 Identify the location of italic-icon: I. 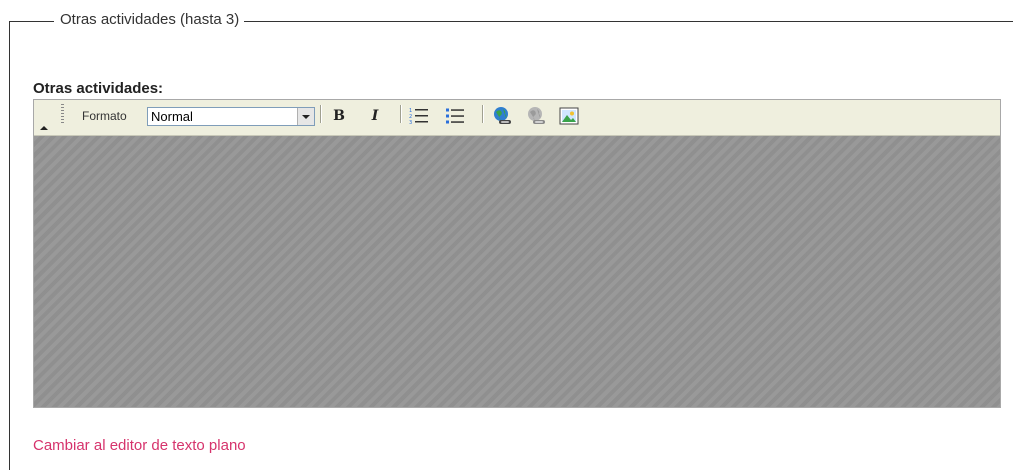
(375, 116).